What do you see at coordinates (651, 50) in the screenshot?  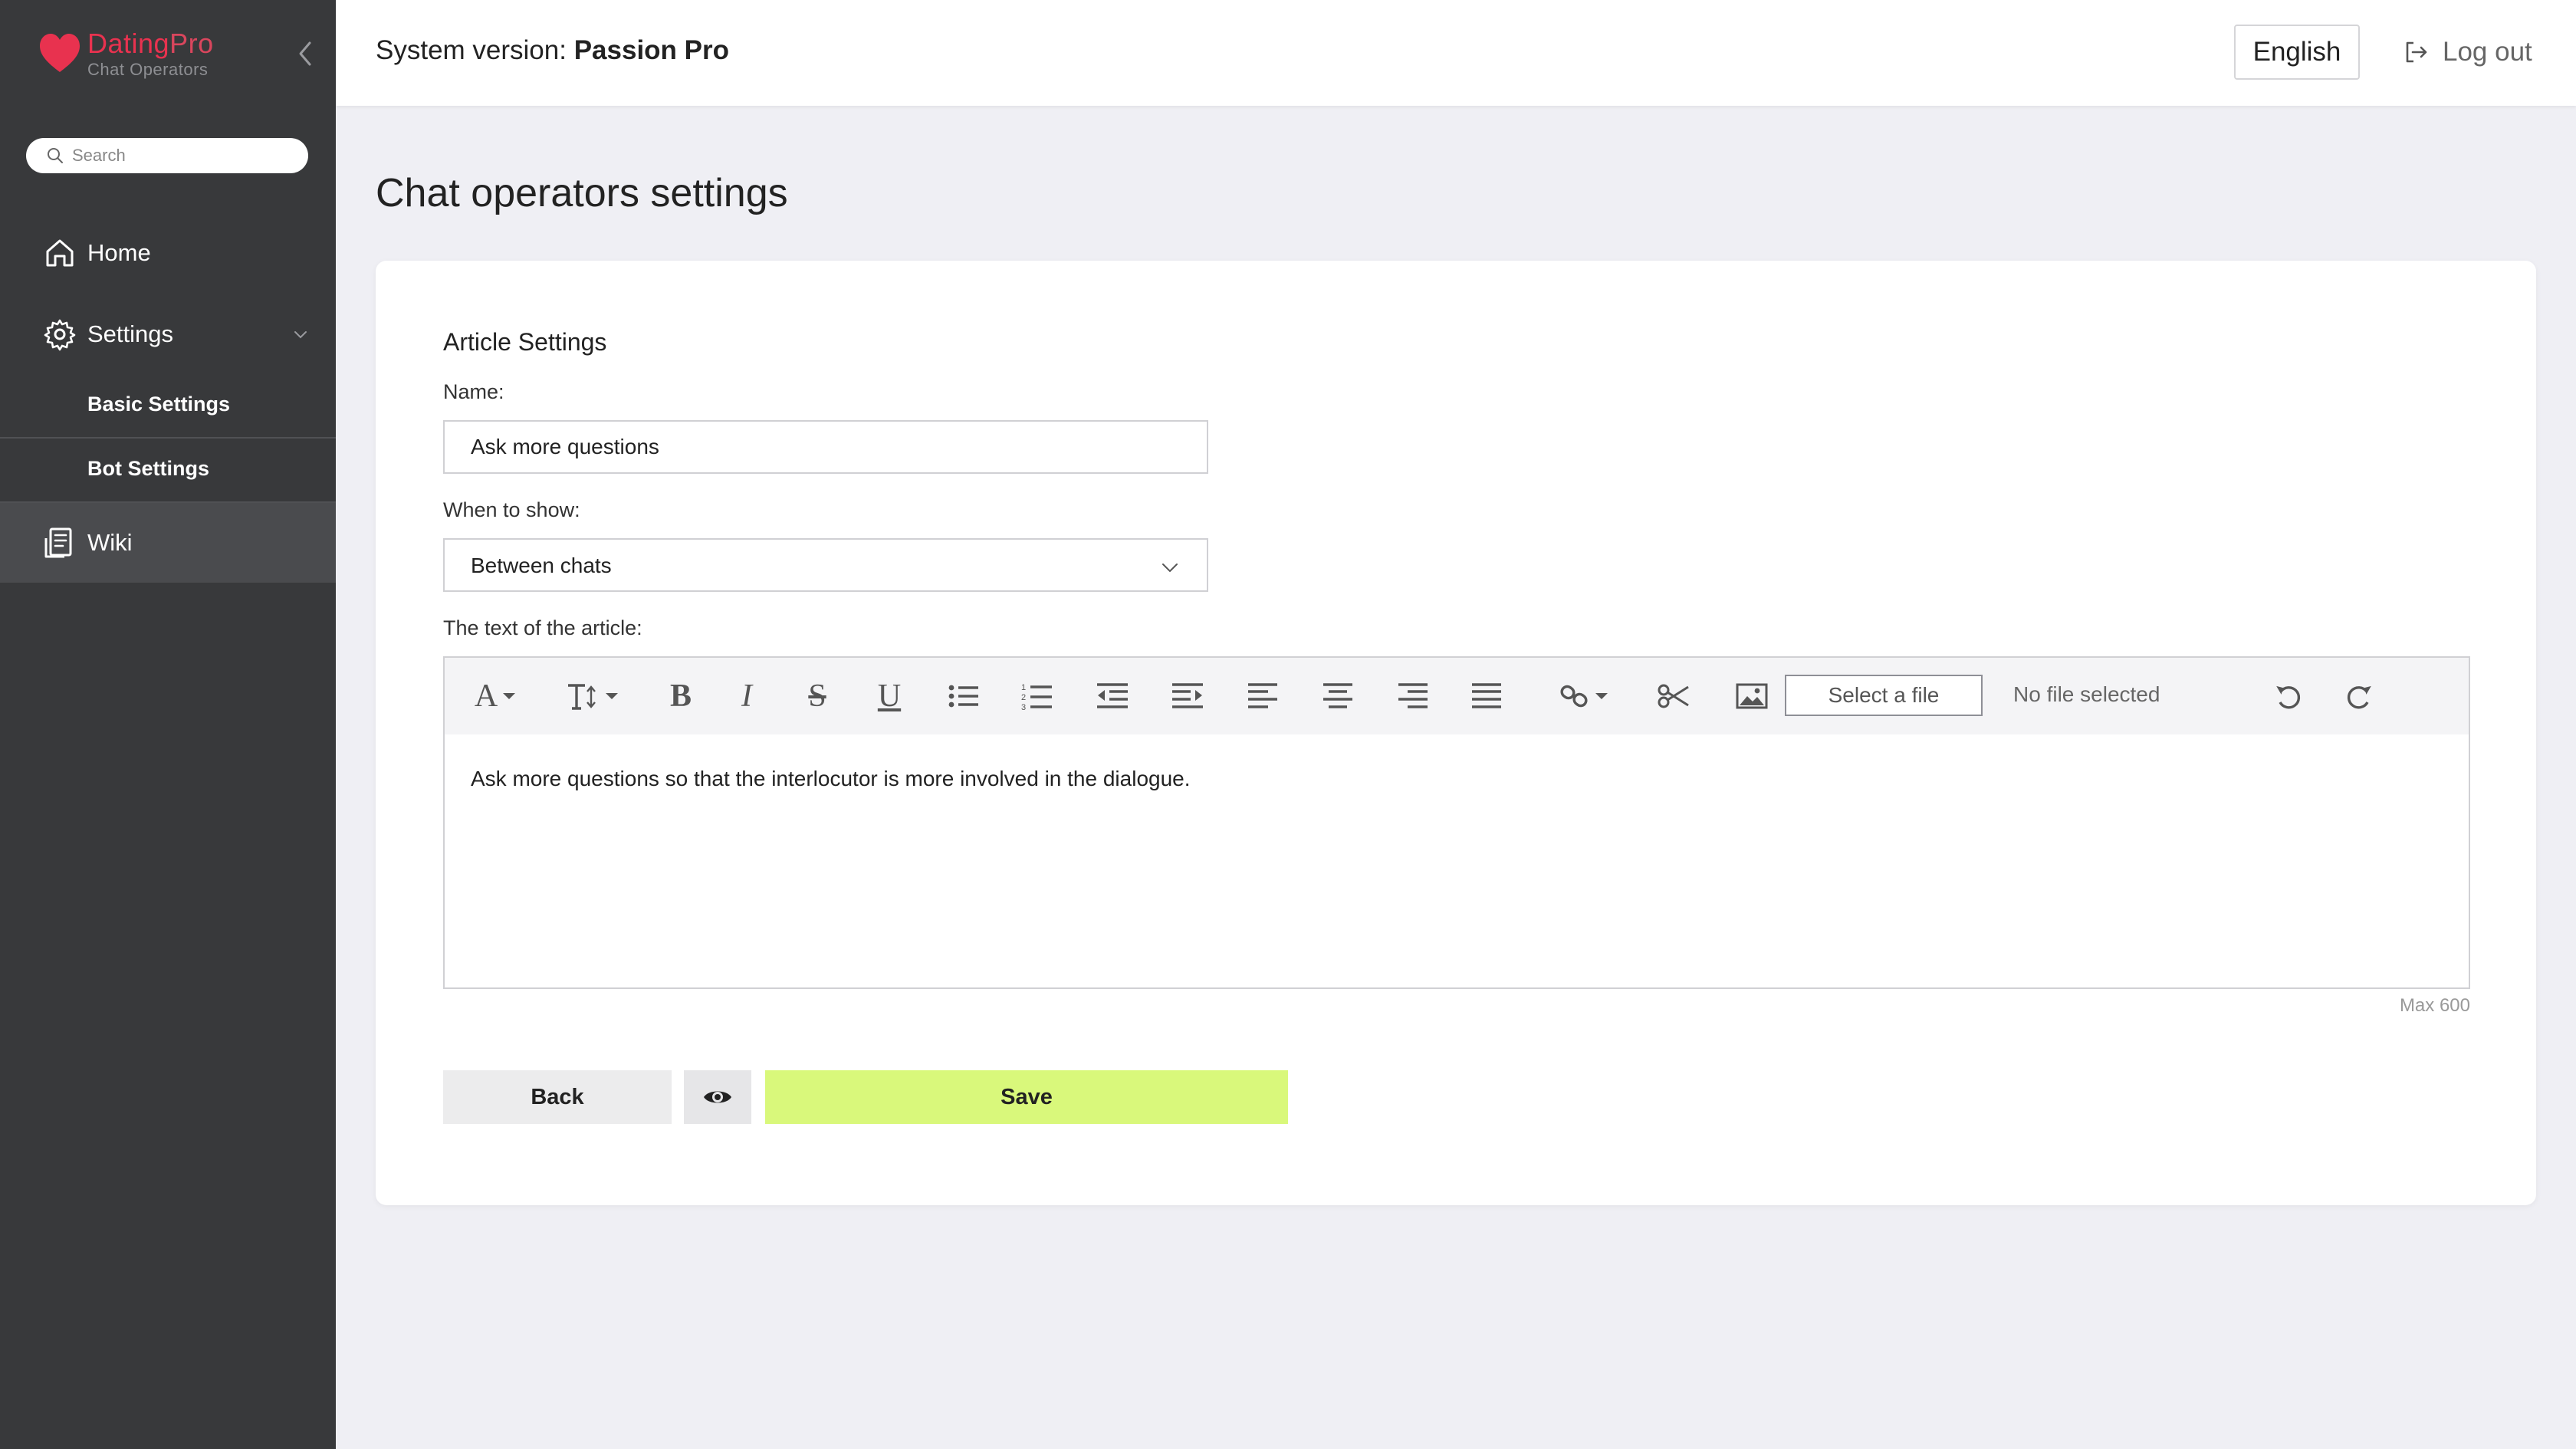 I see `system-version-value: Passion Pro` at bounding box center [651, 50].